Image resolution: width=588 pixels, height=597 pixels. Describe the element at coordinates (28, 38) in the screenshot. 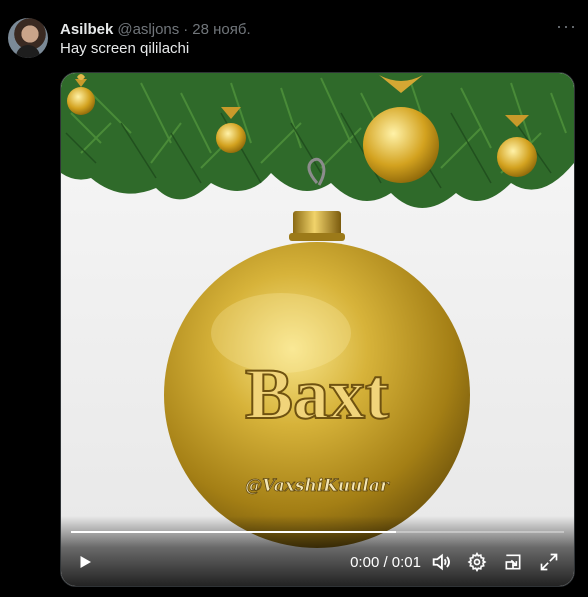

I see `avatar` at that location.